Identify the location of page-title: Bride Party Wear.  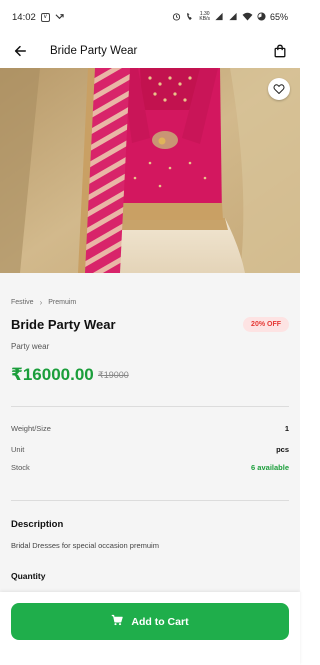
(94, 51).